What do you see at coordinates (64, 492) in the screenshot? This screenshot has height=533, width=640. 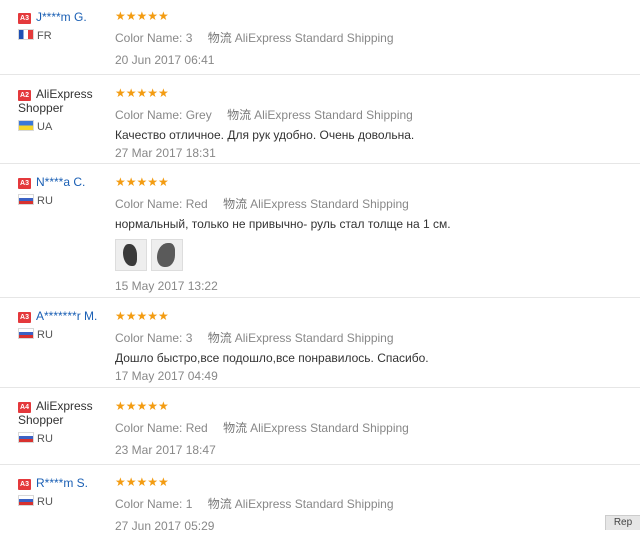 I see `reviewer-info: A3 R****m S. RU` at bounding box center [64, 492].